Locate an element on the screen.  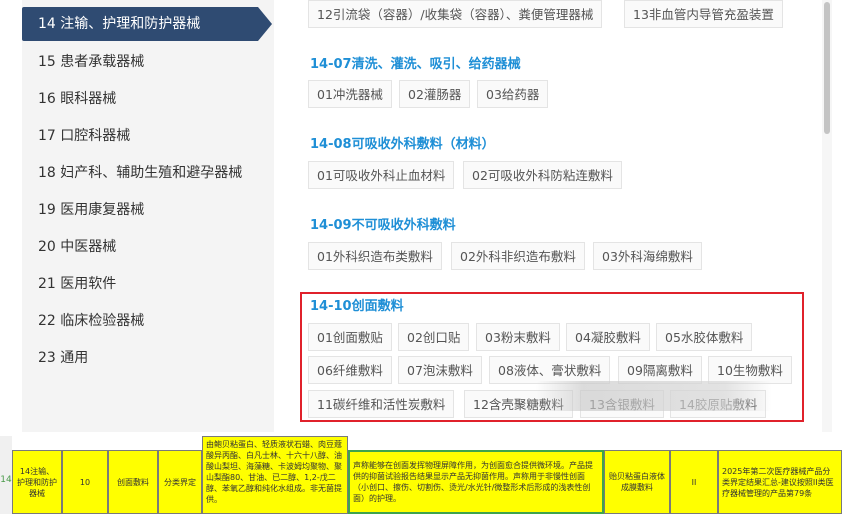
chip-14-10-04: 04凝胶敷料 is located at coordinates (608, 337).